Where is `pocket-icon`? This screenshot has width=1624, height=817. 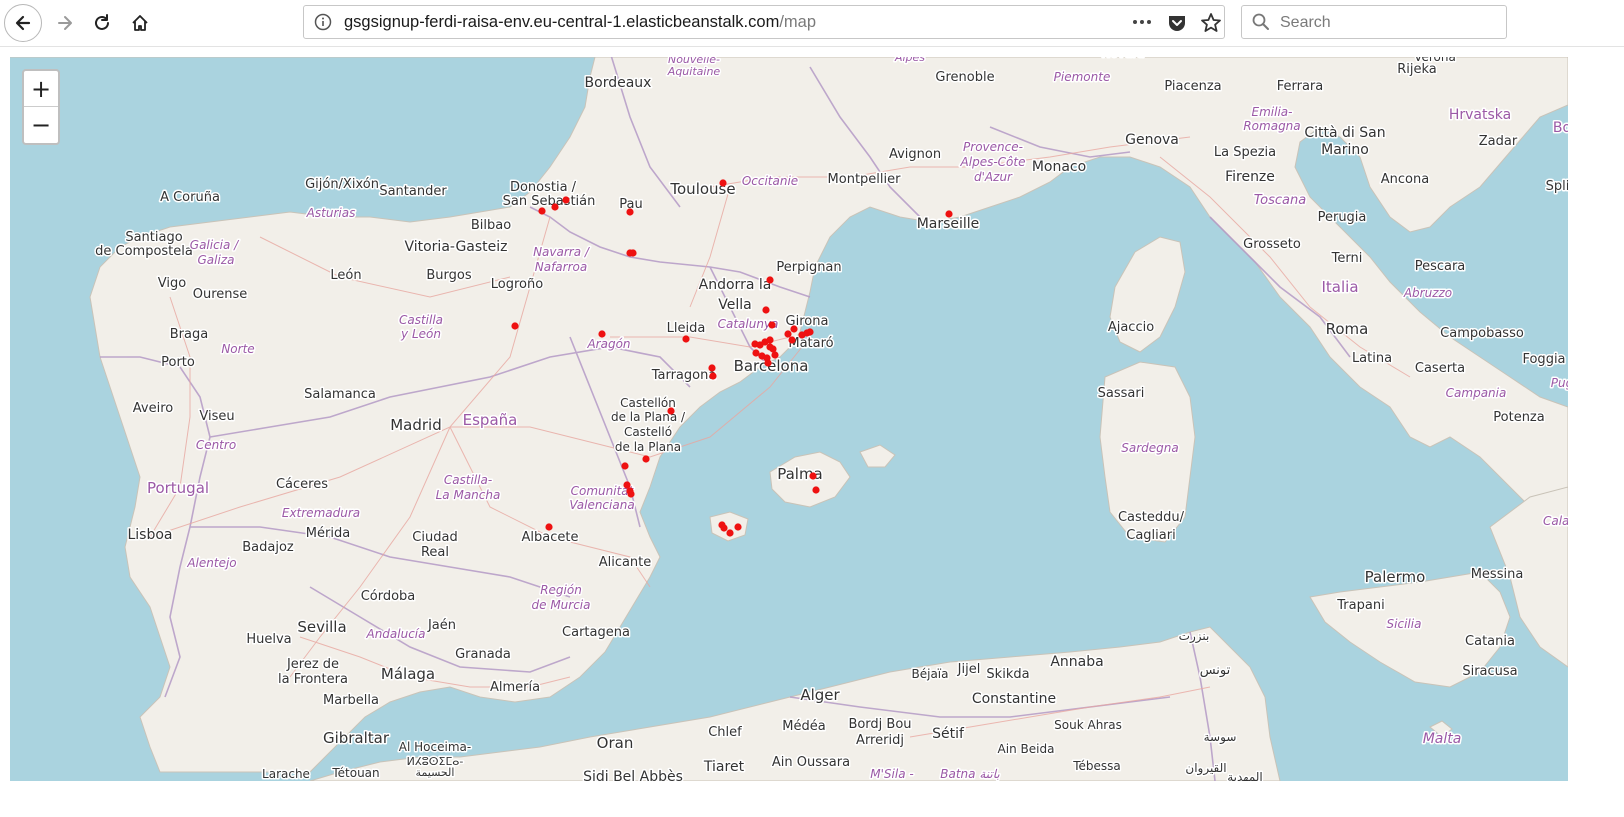
pocket-icon is located at coordinates (1177, 23).